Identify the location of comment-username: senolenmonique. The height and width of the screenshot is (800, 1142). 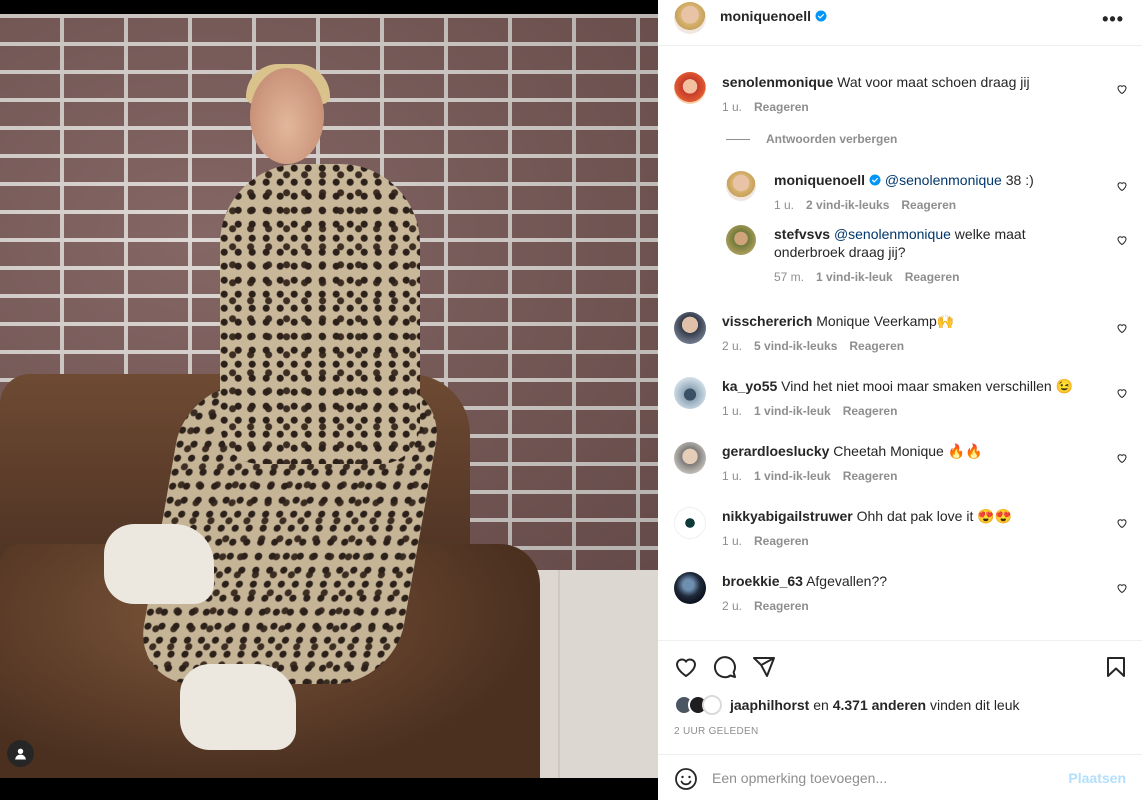
(777, 82).